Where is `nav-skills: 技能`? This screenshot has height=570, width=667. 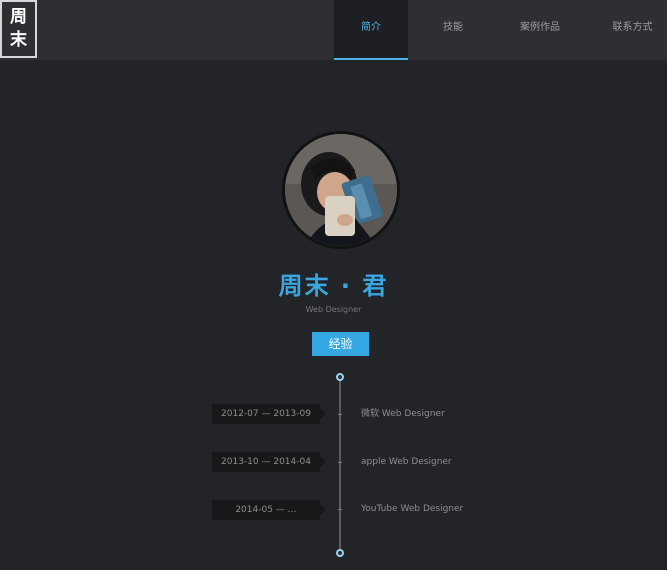
nav-skills: 技能 is located at coordinates (453, 30).